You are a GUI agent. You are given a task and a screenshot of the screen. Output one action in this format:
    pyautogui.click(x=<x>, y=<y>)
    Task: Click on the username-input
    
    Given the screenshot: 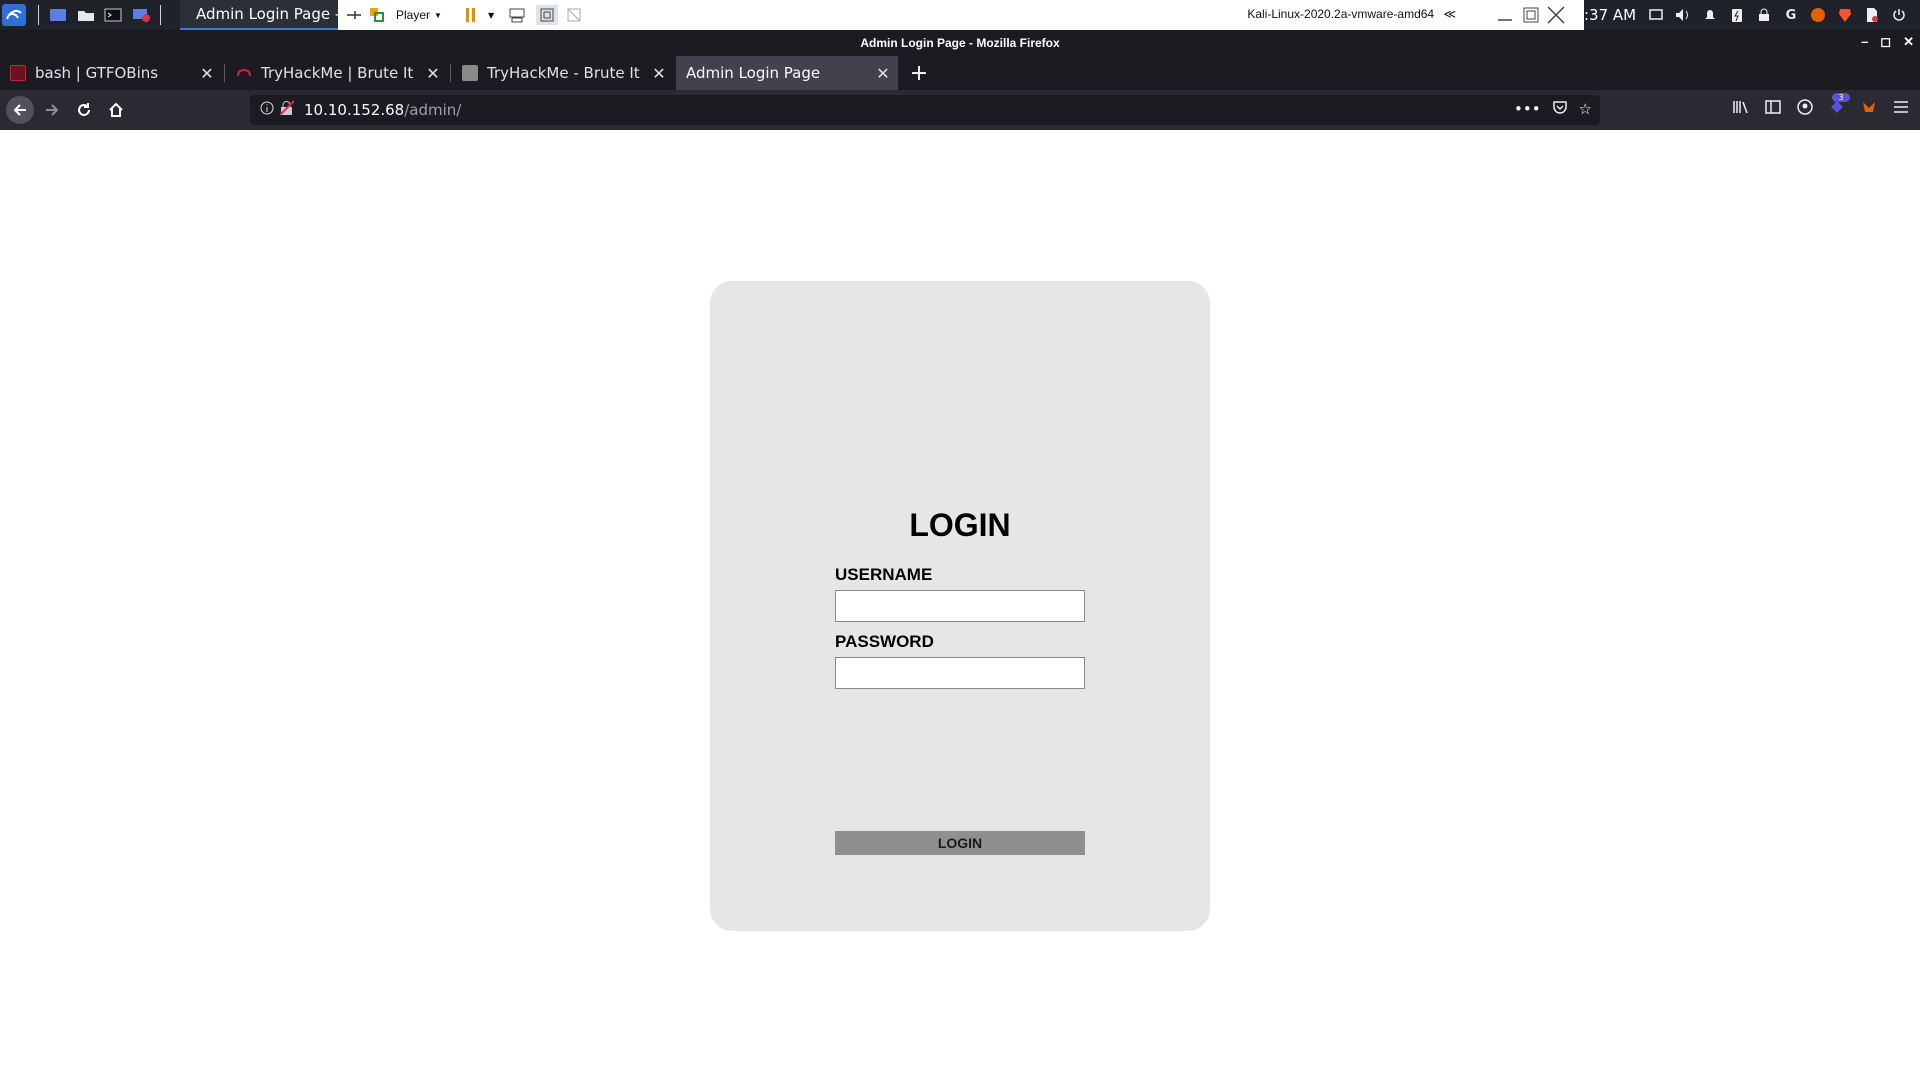 What is the action you would take?
    pyautogui.click(x=960, y=606)
    